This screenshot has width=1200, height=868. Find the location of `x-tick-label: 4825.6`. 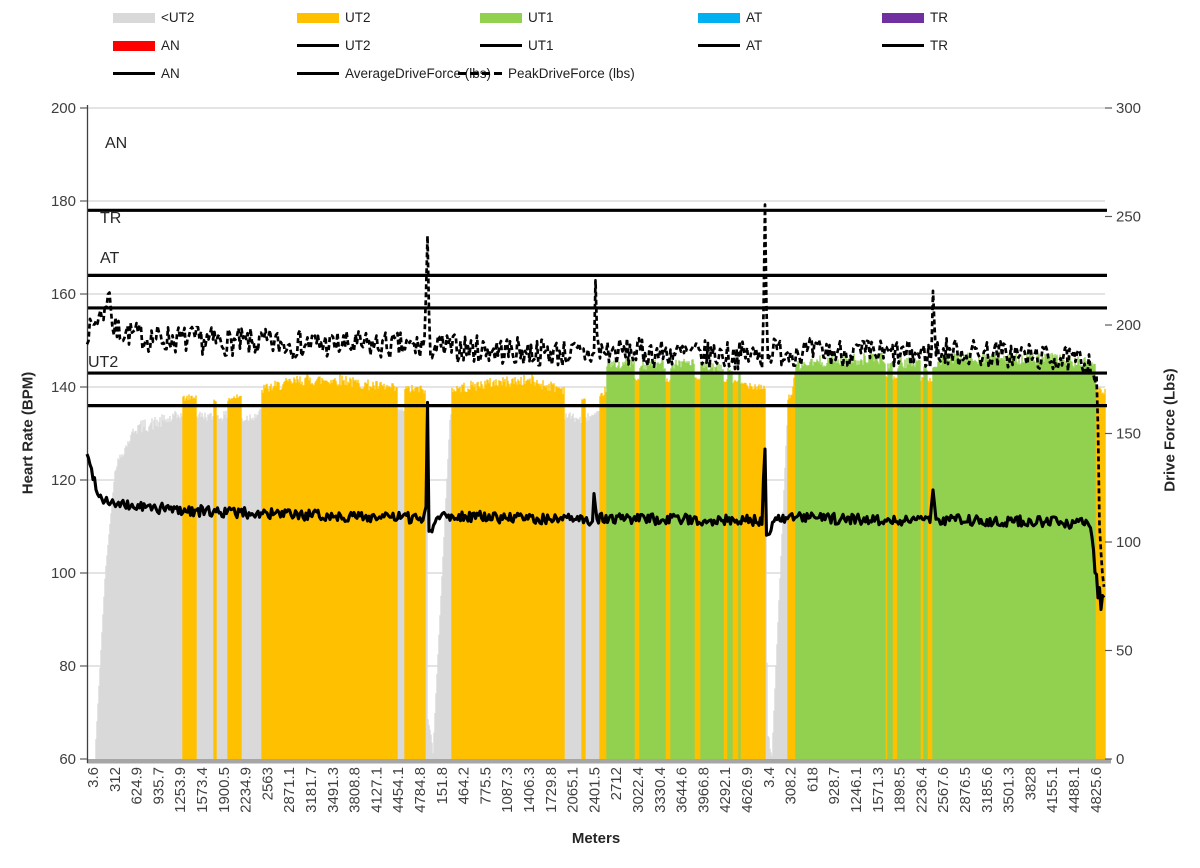

x-tick-label: 4825.6 is located at coordinates (1096, 790).